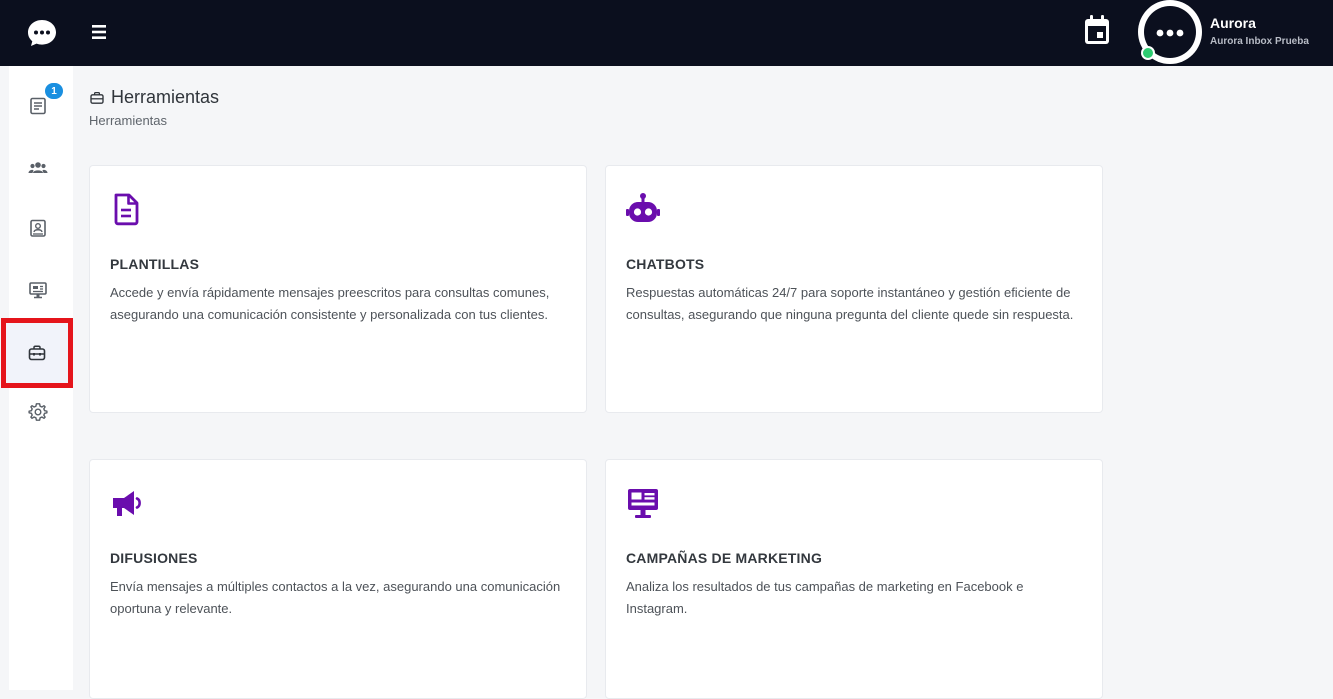 This screenshot has height=699, width=1333. Describe the element at coordinates (54, 91) in the screenshot. I see `notification-badge: 1` at that location.